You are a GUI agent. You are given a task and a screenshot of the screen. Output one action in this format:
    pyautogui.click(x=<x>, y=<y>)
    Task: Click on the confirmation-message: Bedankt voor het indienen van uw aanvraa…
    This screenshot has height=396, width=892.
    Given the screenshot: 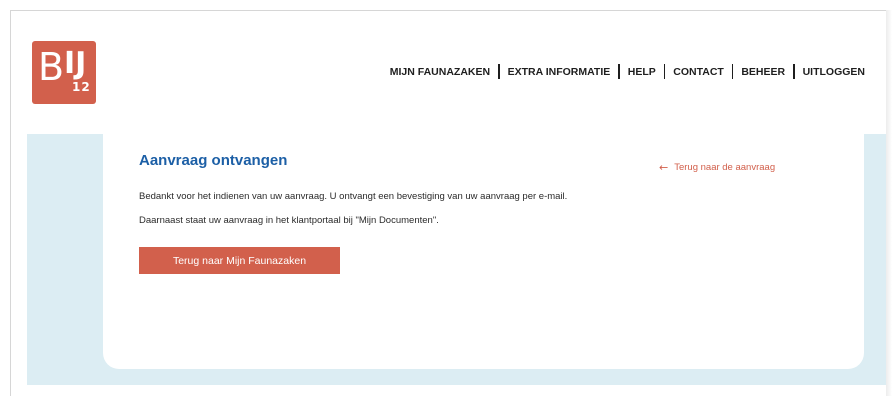 What is the action you would take?
    pyautogui.click(x=353, y=196)
    